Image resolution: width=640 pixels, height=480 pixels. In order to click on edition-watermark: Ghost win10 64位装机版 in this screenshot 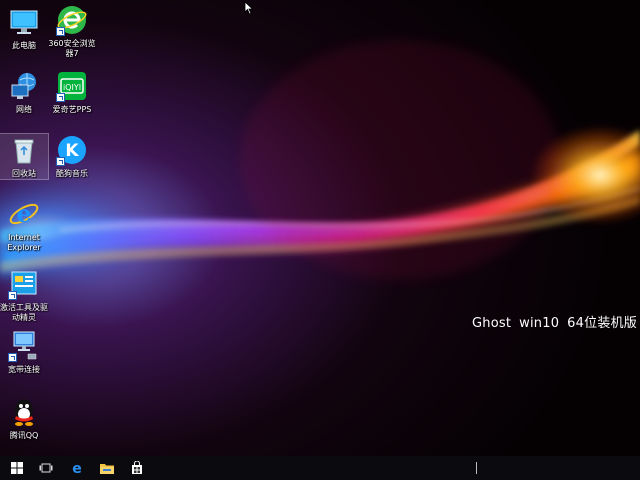, I will do `click(556, 321)`.